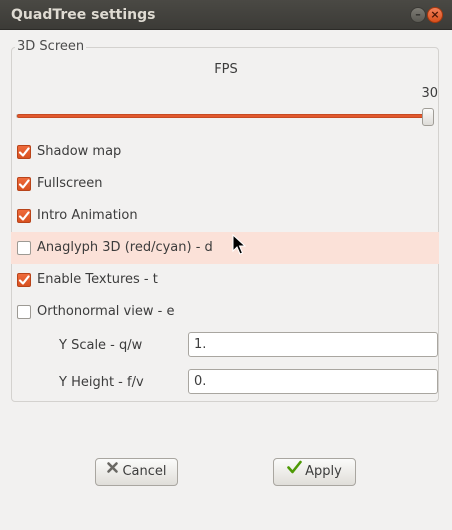 This screenshot has width=452, height=530. Describe the element at coordinates (106, 311) in the screenshot. I see `orthonormal-view-label: Orthonormal view - e` at that location.